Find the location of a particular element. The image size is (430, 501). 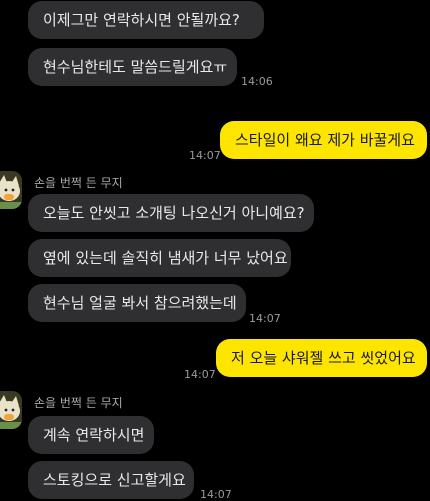

incoming-message: 이제그만 연락하시면 안될까요? is located at coordinates (146, 20).